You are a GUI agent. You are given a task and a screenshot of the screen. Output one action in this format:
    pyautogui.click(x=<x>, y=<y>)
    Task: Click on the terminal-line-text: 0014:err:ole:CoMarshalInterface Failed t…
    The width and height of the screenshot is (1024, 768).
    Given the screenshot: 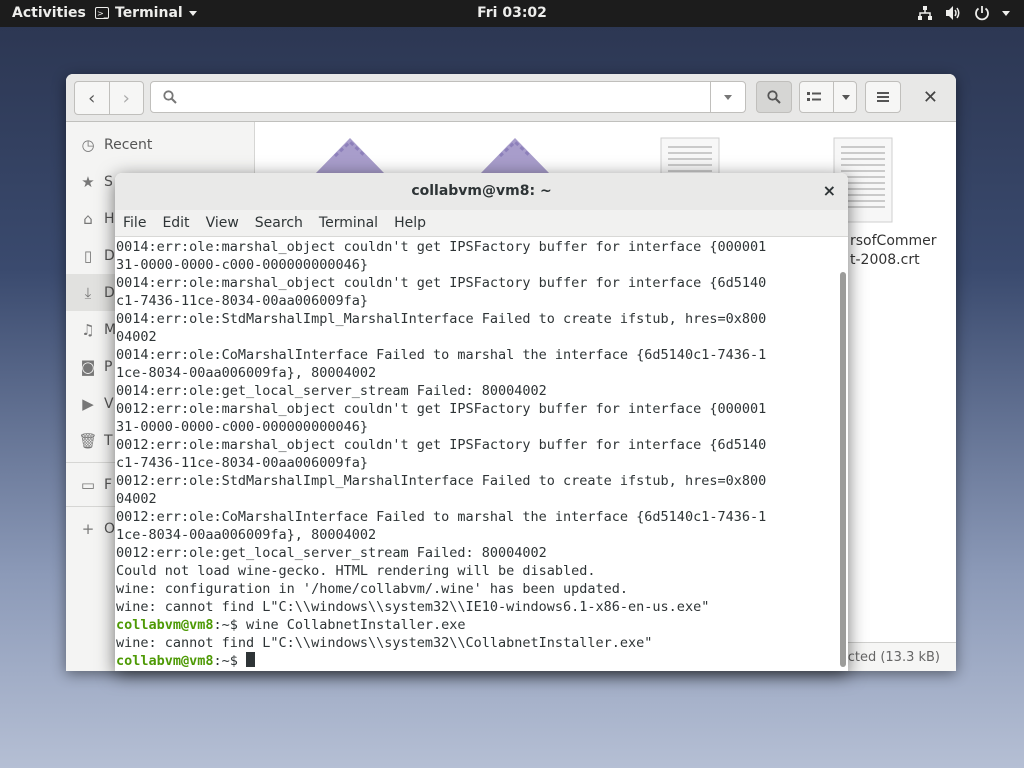 What is the action you would take?
    pyautogui.click(x=441, y=355)
    